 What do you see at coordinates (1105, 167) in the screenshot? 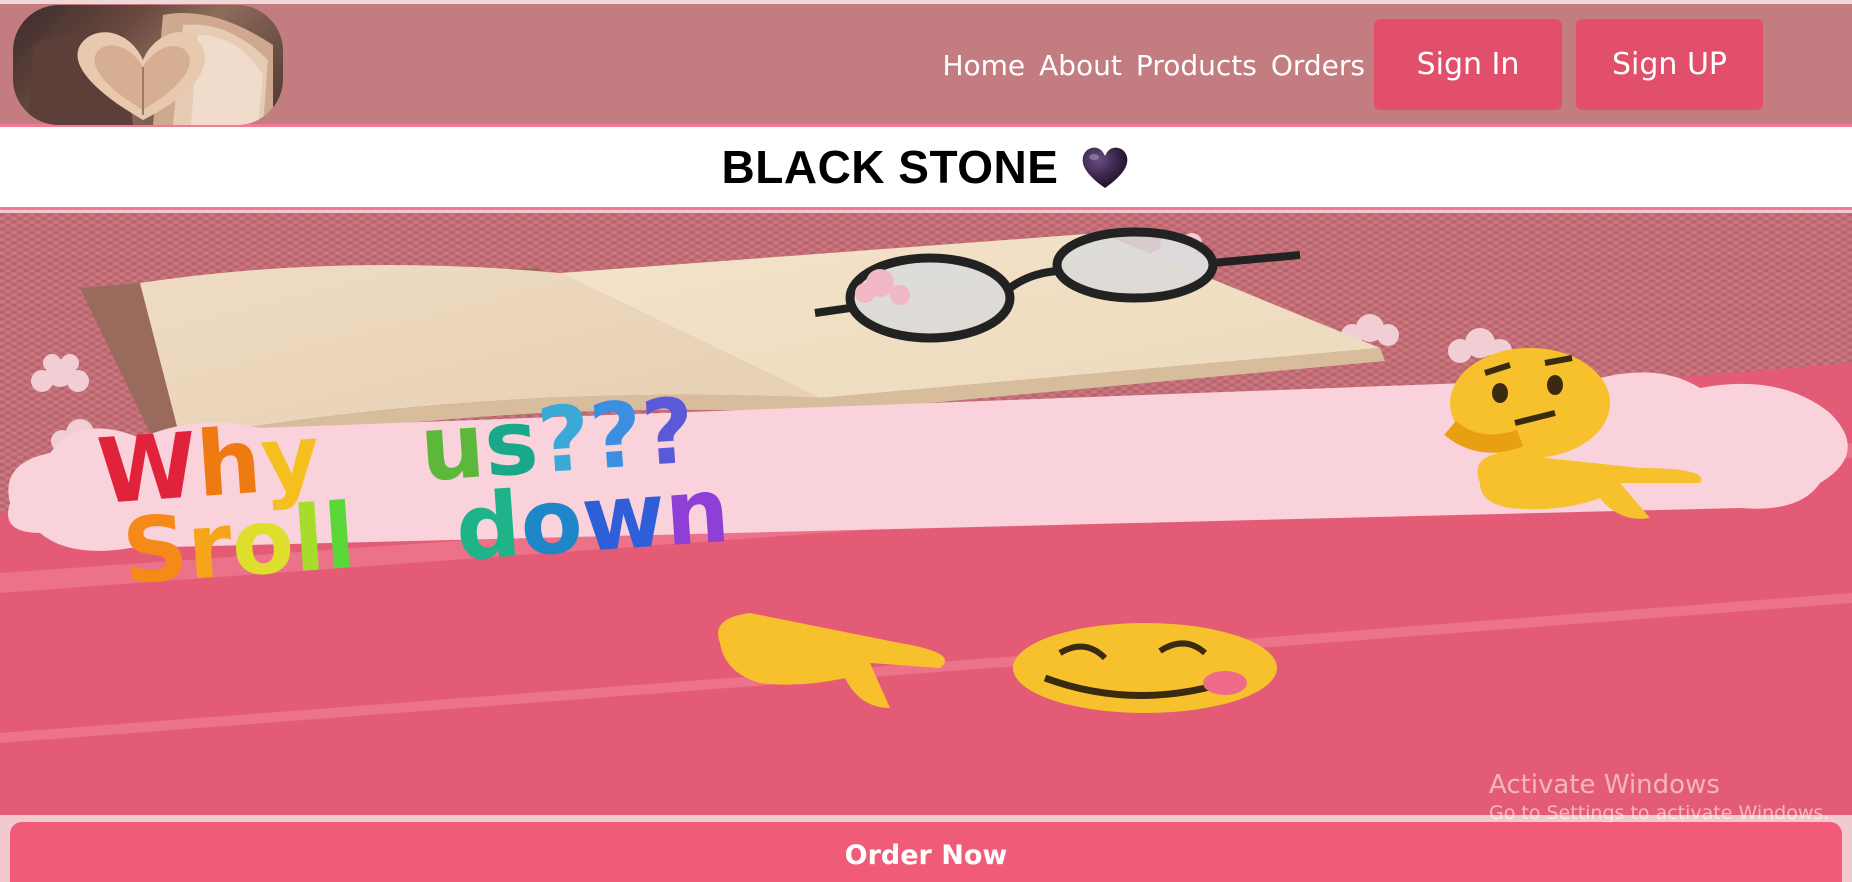
I see `black-heart-icon` at bounding box center [1105, 167].